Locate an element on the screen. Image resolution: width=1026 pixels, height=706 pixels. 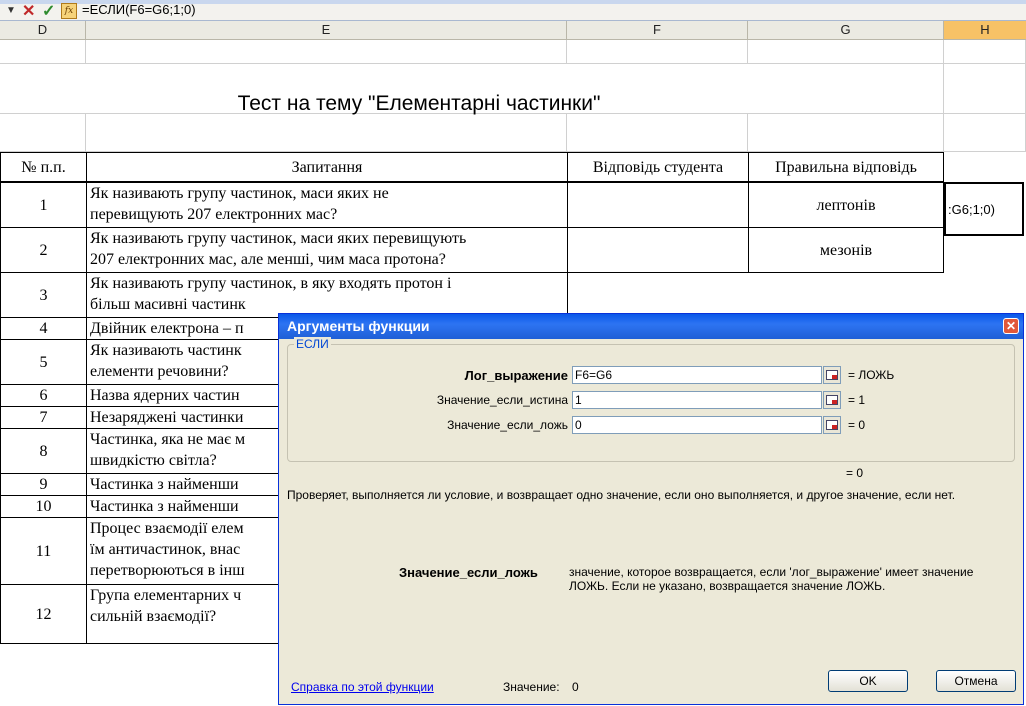
insert-function-icon: fx is located at coordinates (69, 11).